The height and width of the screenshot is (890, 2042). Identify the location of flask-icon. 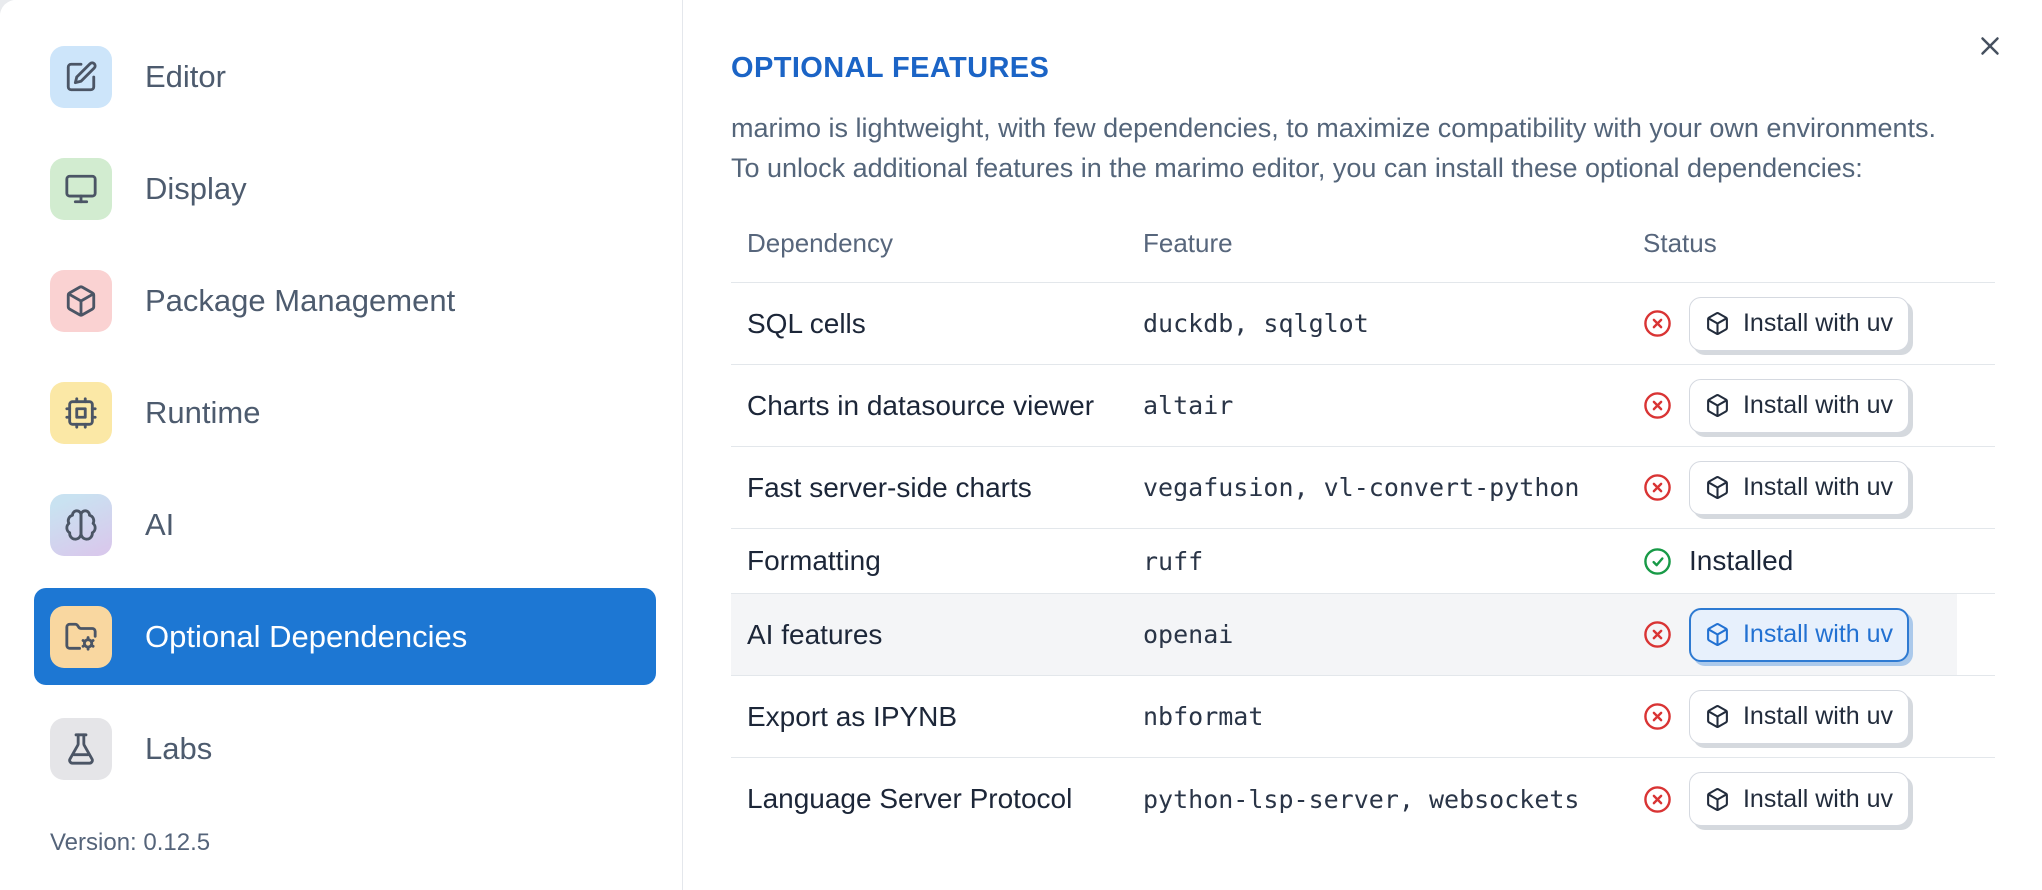
(81, 748).